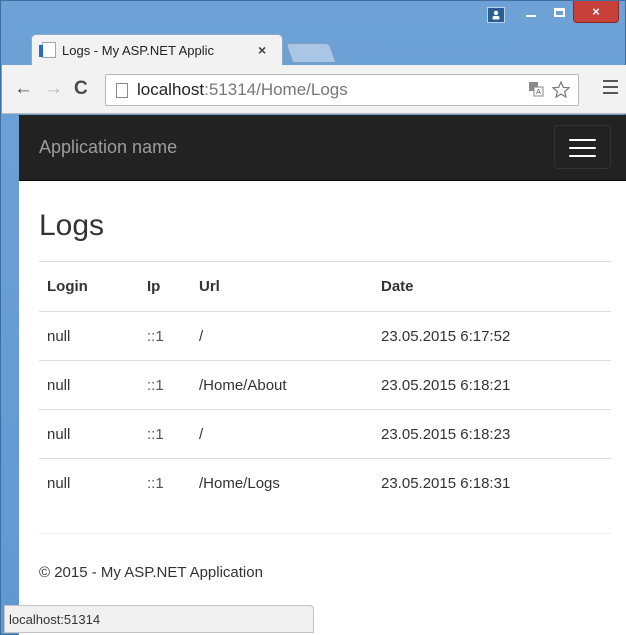  Describe the element at coordinates (492, 385) in the screenshot. I see `cell-date: 23.05.2015 6:18:21` at that location.